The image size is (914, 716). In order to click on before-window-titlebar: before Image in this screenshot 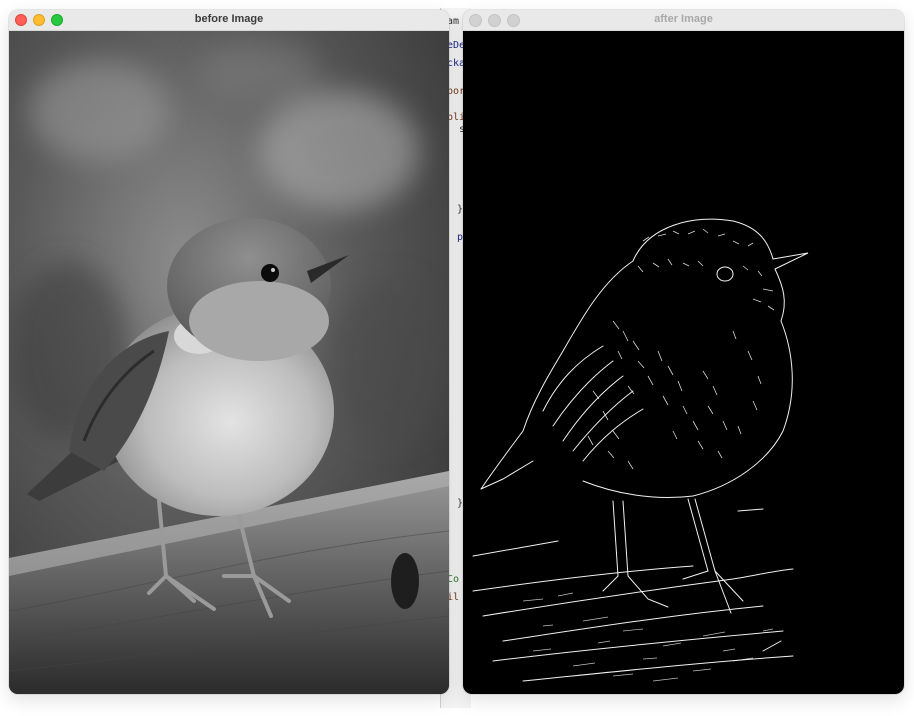, I will do `click(229, 20)`.